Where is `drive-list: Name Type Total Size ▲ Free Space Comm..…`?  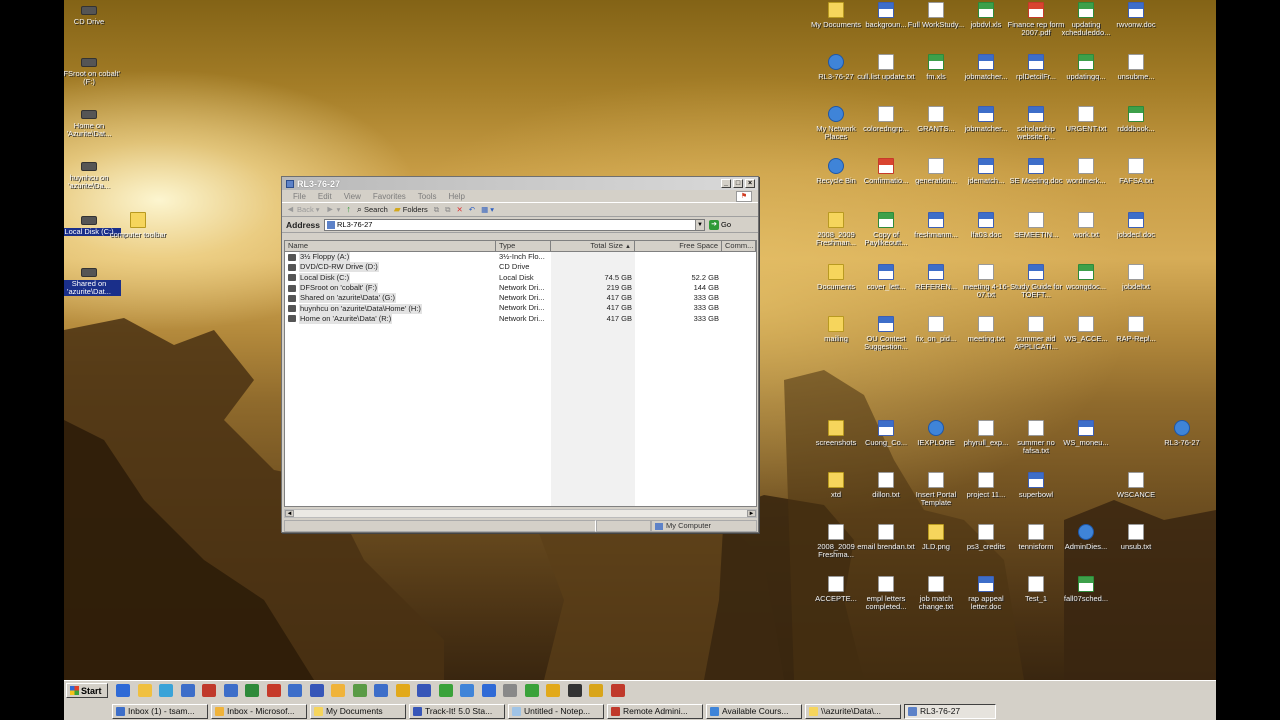 drive-list: Name Type Total Size ▲ Free Space Comm..… is located at coordinates (520, 373).